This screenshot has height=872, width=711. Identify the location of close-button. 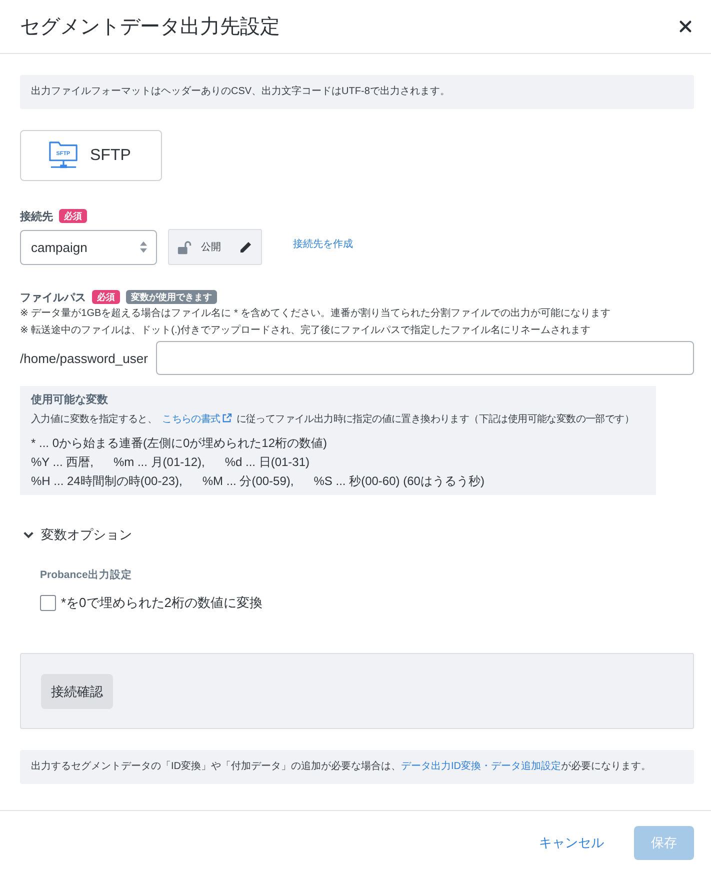
(685, 26).